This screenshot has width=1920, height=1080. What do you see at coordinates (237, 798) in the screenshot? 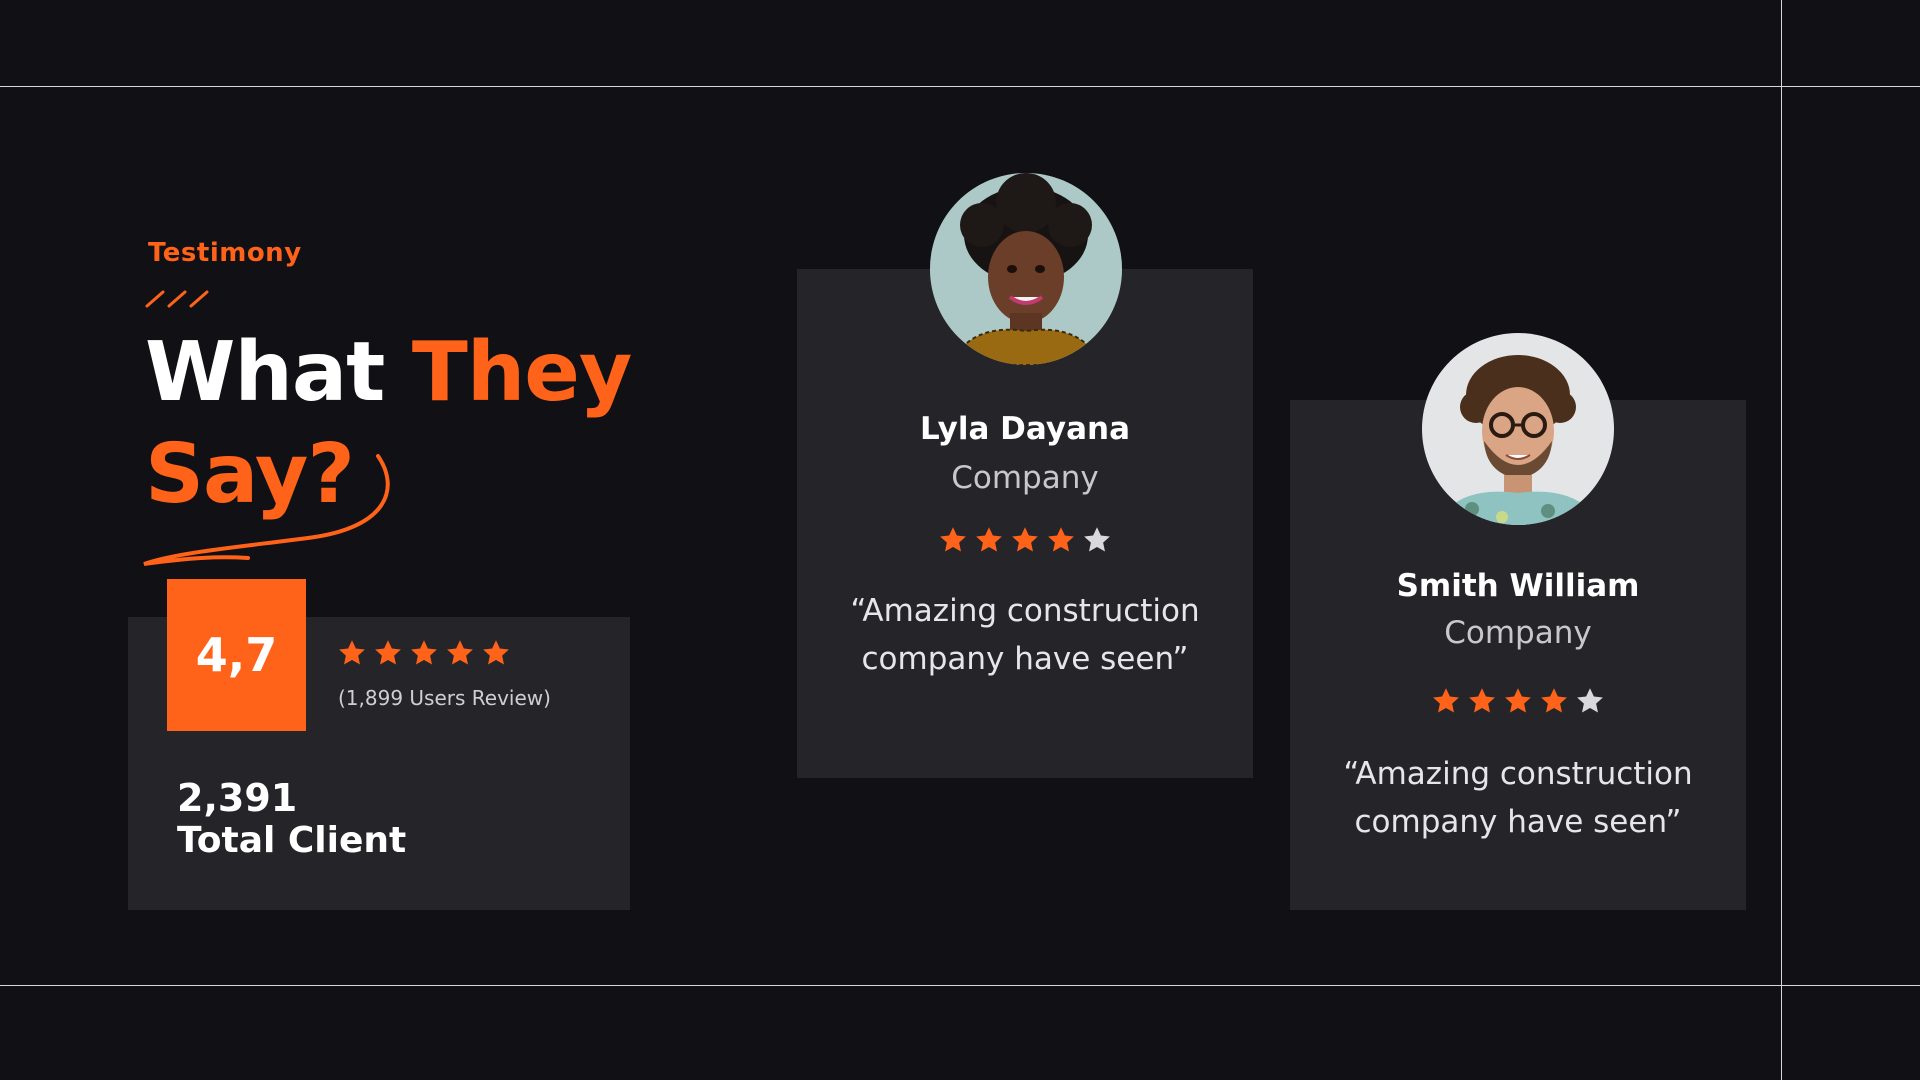
I see `total-clients-value: 2,391` at bounding box center [237, 798].